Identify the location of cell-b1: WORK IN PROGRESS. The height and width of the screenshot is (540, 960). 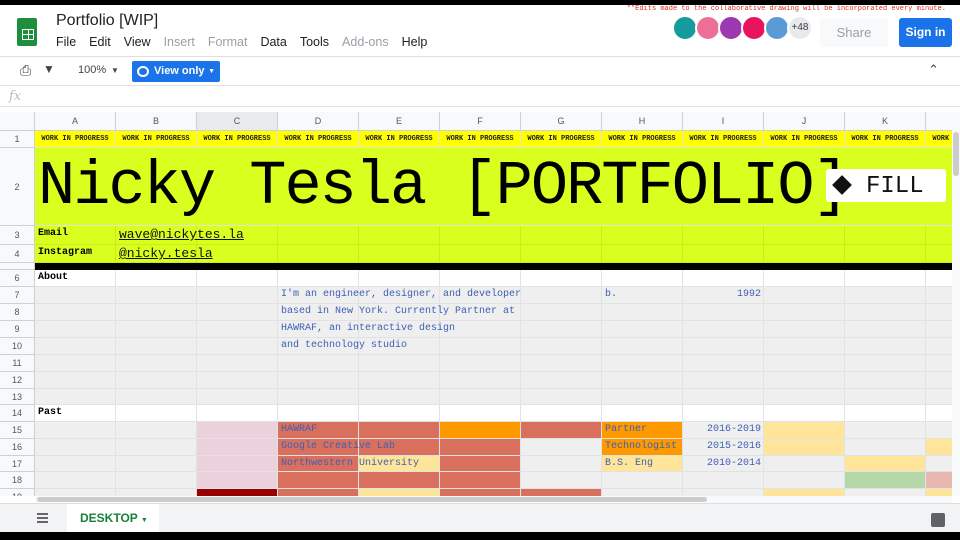
(156, 139).